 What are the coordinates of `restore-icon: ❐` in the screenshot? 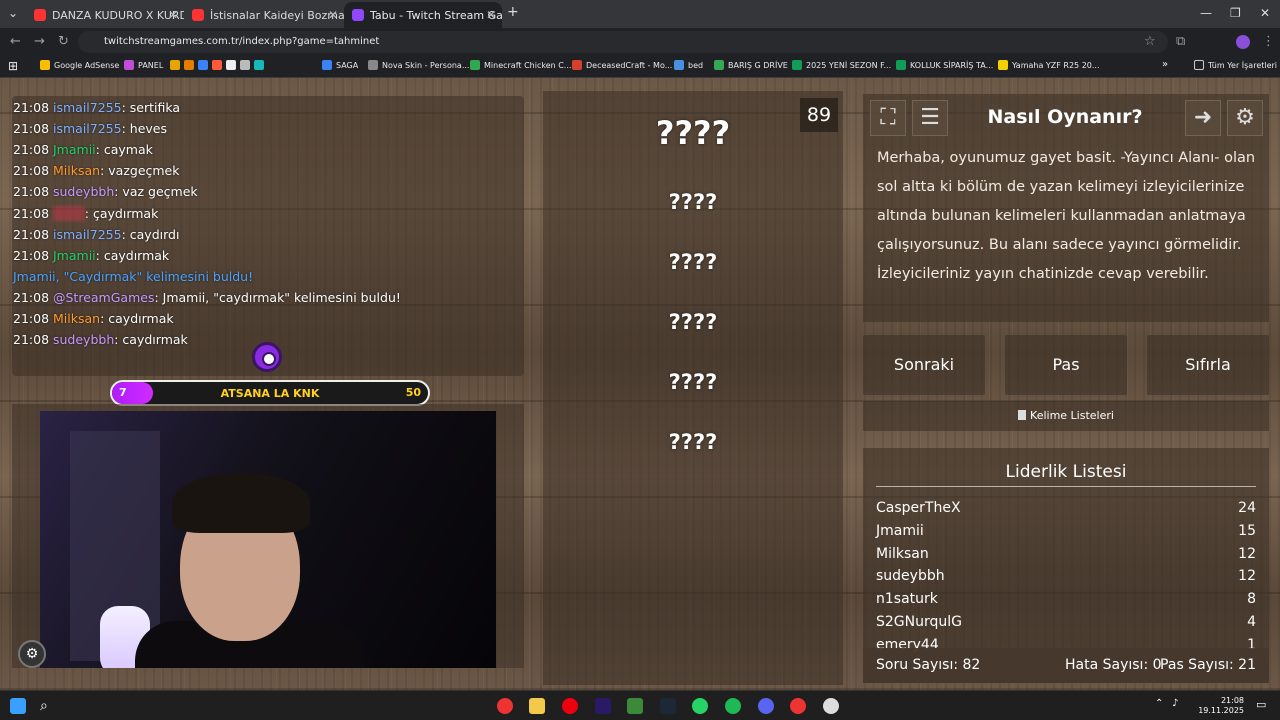 It's located at (1235, 13).